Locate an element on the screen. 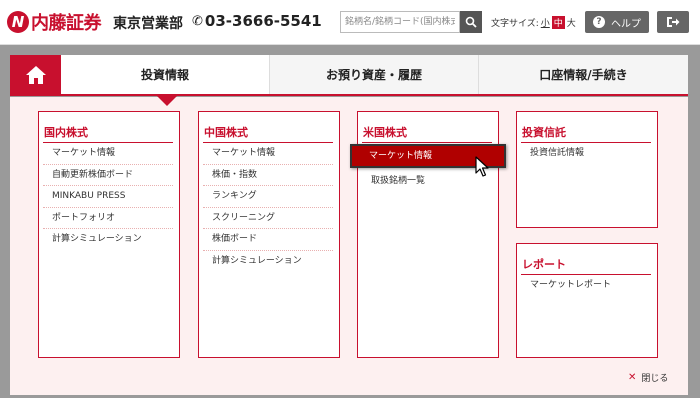 Image resolution: width=700 pixels, height=398 pixels. home-button is located at coordinates (35, 74).